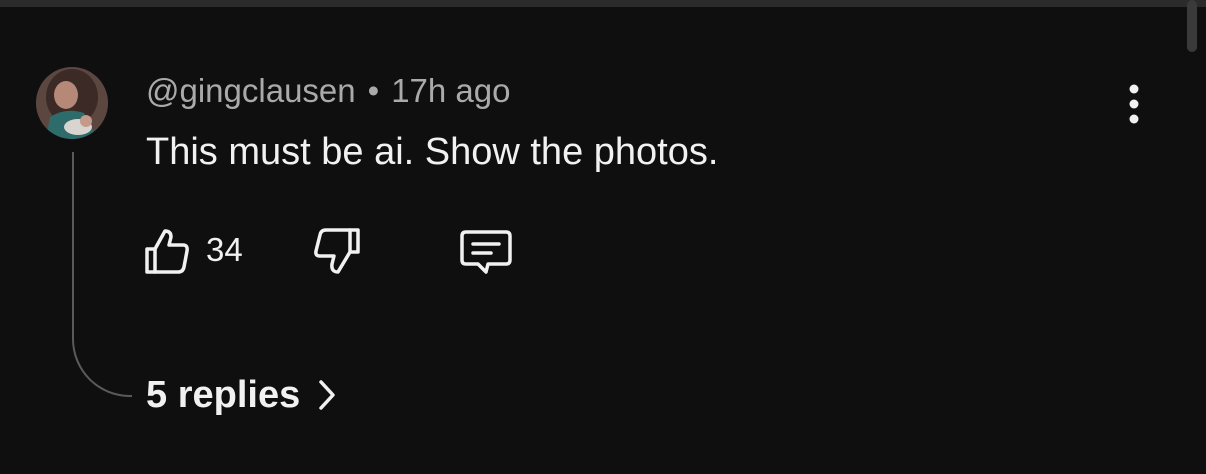 The height and width of the screenshot is (474, 1206). I want to click on view-replies-button: 5 replies, so click(241, 395).